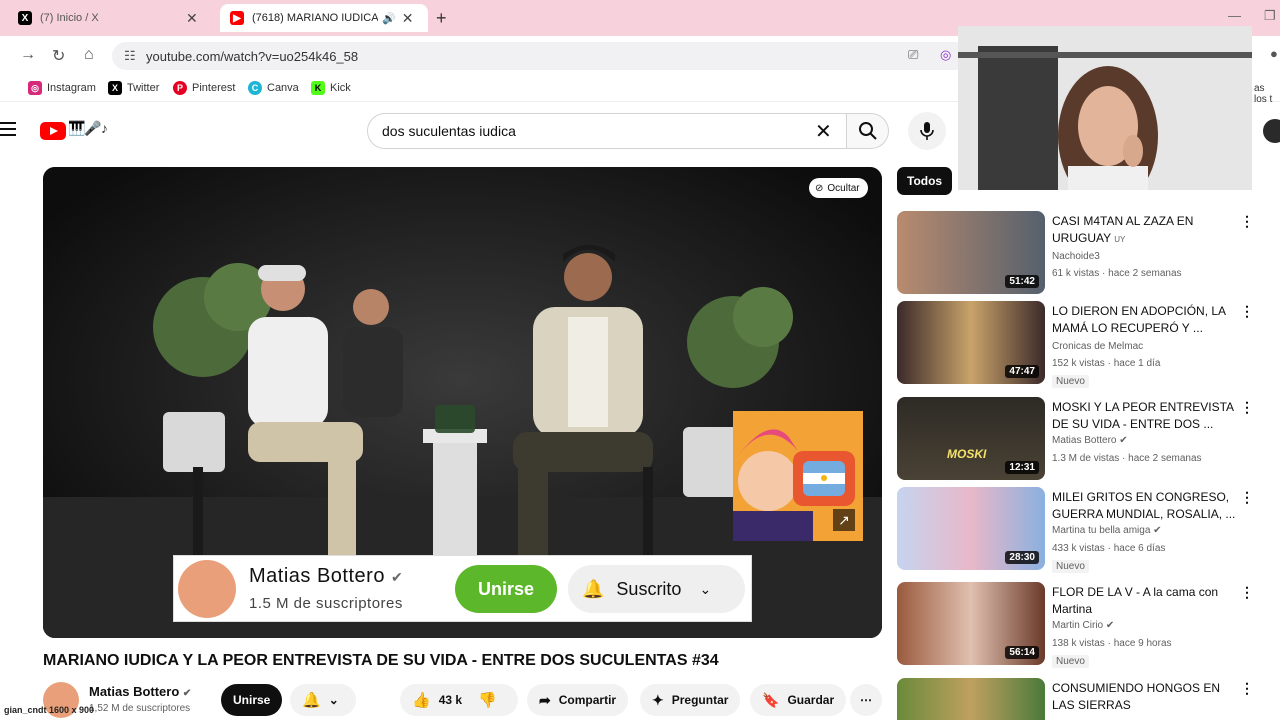 The image size is (1280, 720). I want to click on card-subscribed-button: 🔔 Suscrito ⌄, so click(656, 589).